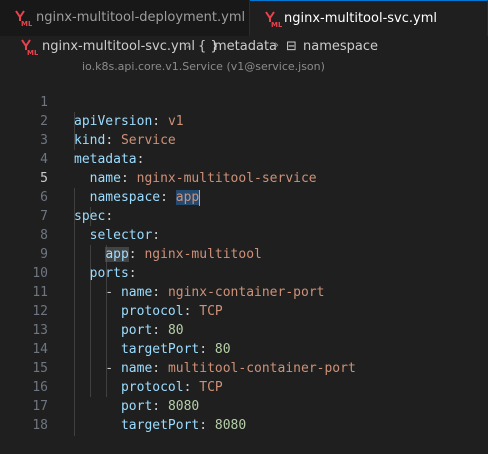 The image size is (488, 454). I want to click on code-line: 18, so click(244, 415).